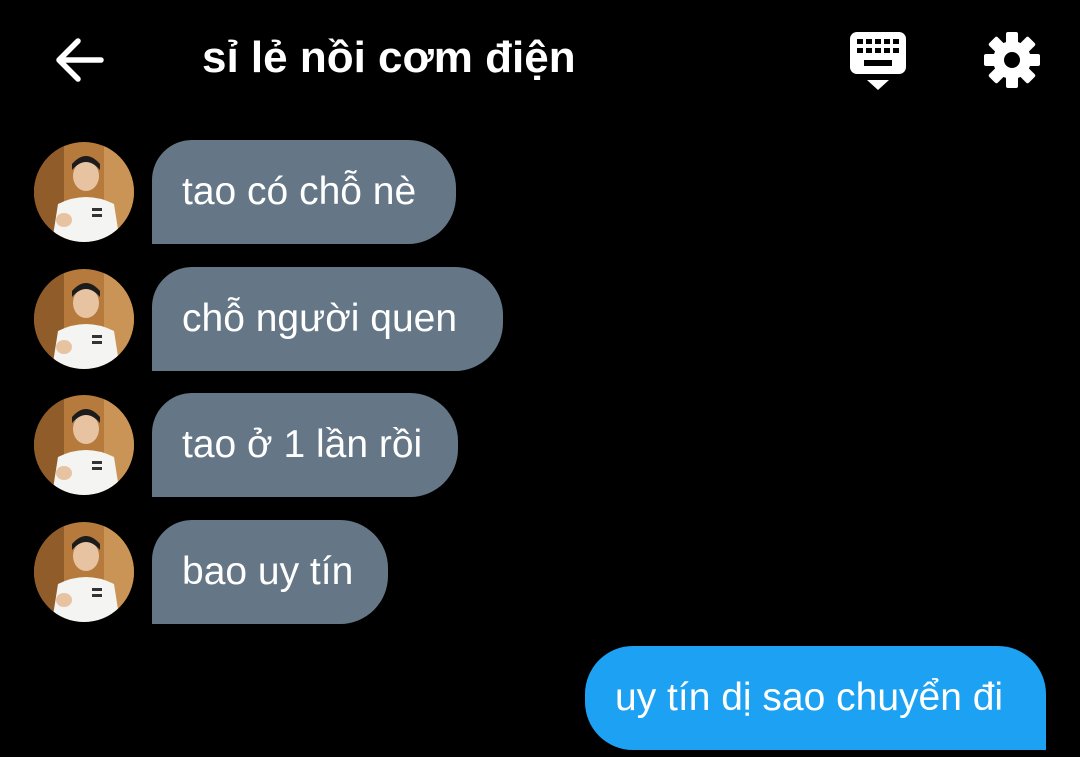 This screenshot has width=1080, height=757. I want to click on keyboard-icon, so click(878, 61).